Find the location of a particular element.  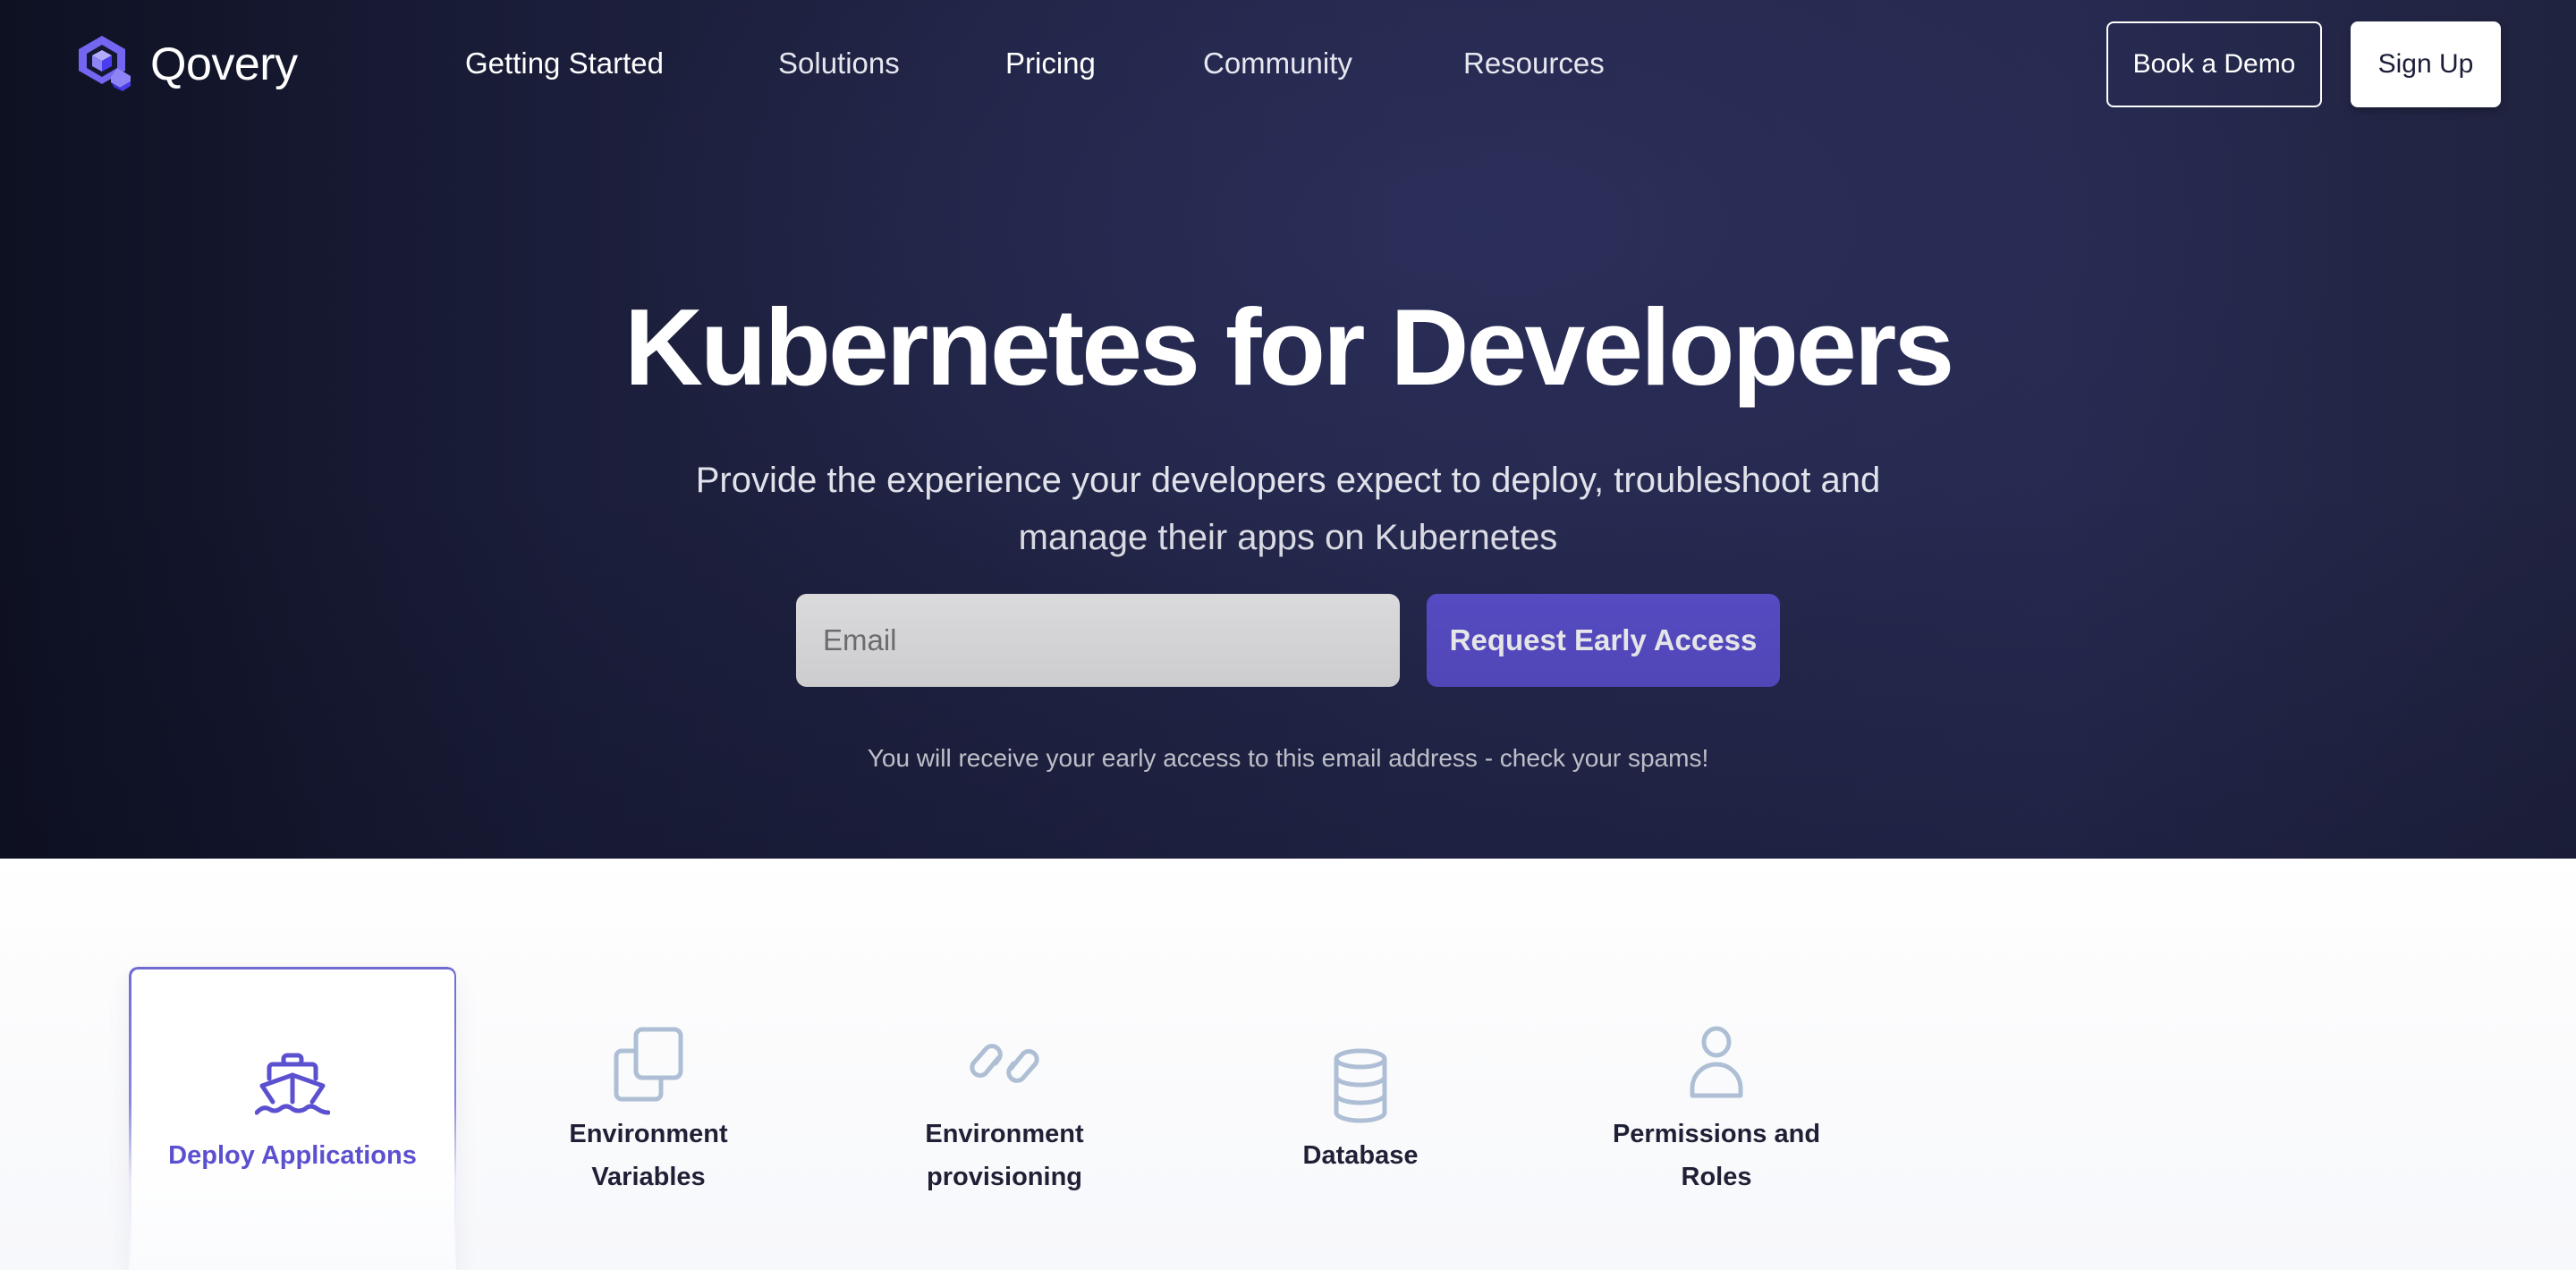

book-demo-button: Book a Demo is located at coordinates (2214, 64).